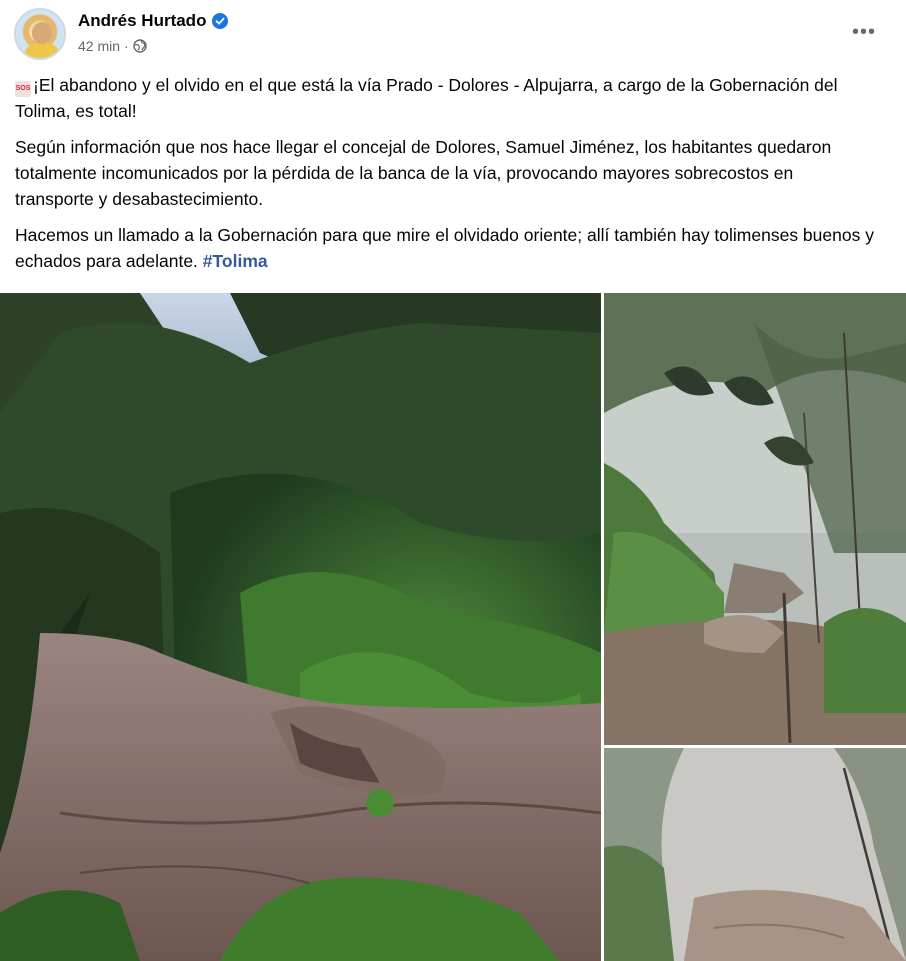  Describe the element at coordinates (140, 46) in the screenshot. I see `globe-icon` at that location.